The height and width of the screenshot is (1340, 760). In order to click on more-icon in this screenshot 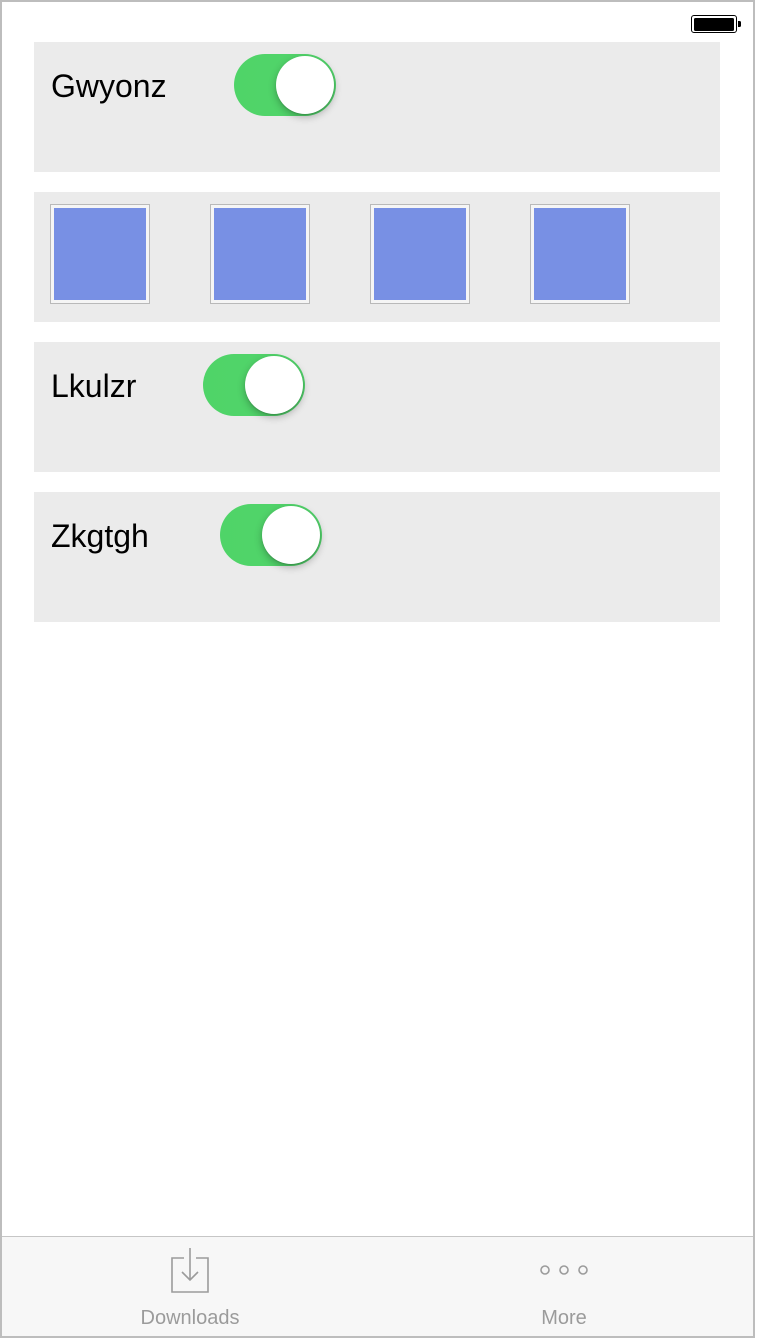, I will do `click(564, 1270)`.